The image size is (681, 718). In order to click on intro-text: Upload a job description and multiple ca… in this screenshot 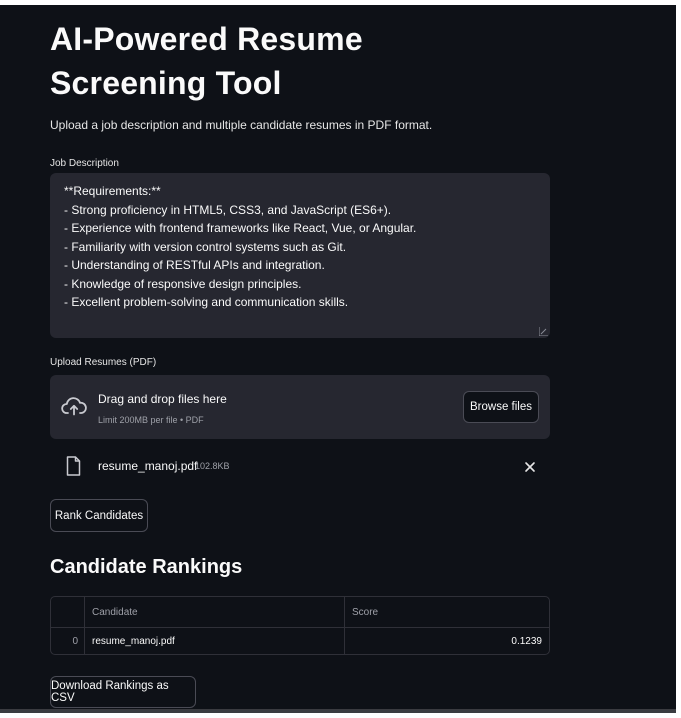, I will do `click(241, 125)`.